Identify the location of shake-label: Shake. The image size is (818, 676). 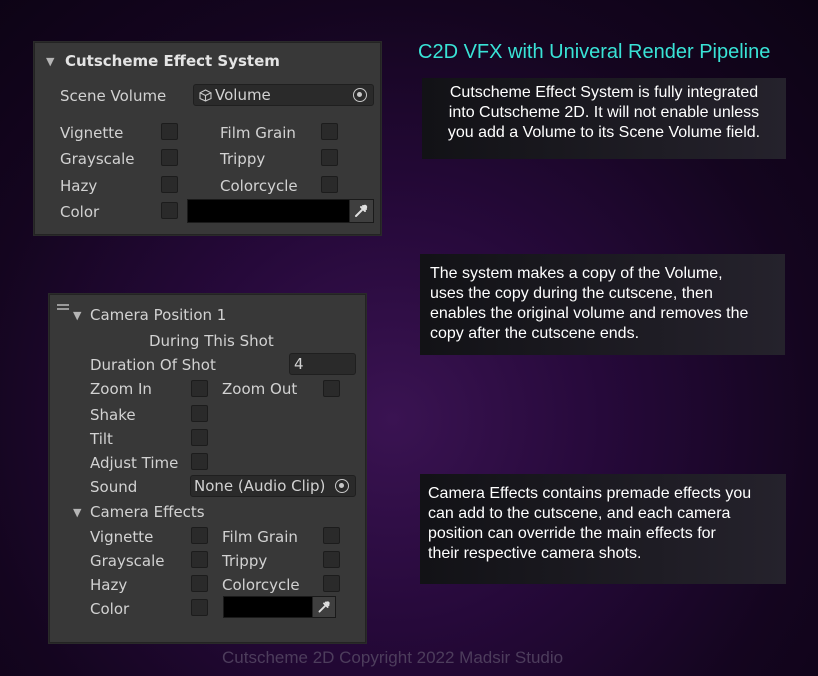
(113, 415).